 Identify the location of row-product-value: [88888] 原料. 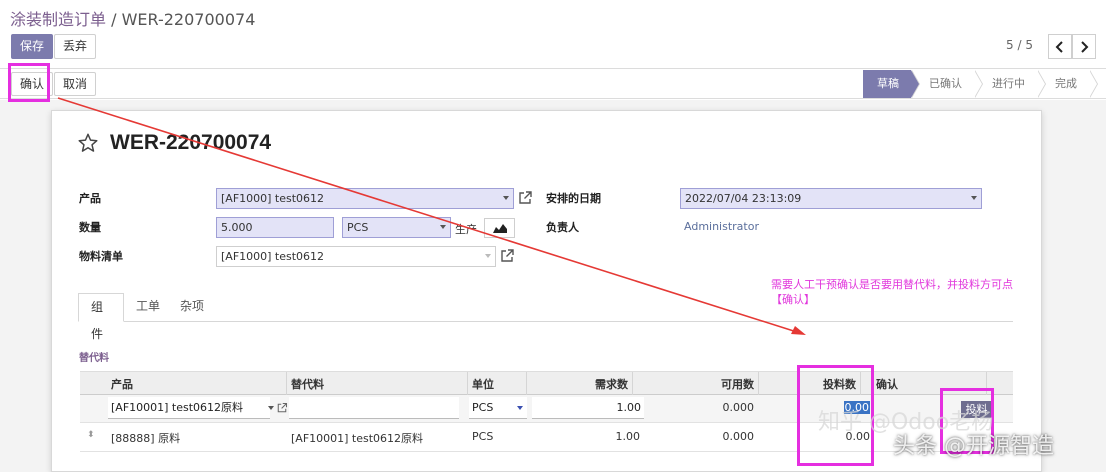
(146, 438).